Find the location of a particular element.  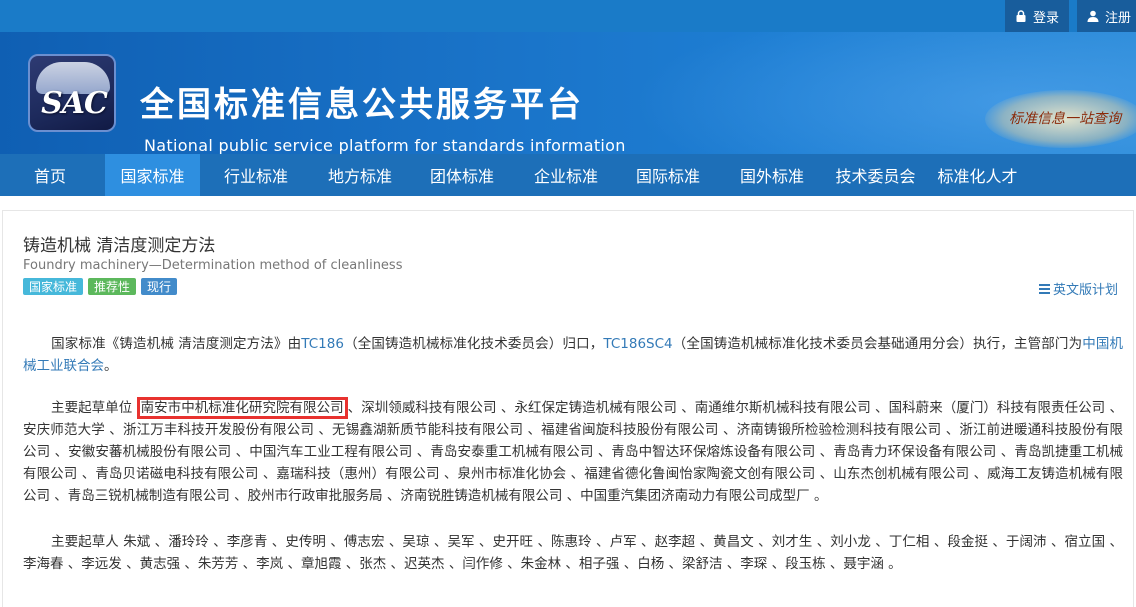

badge-group: 国家标准 推荐性 现行 is located at coordinates (100, 286).